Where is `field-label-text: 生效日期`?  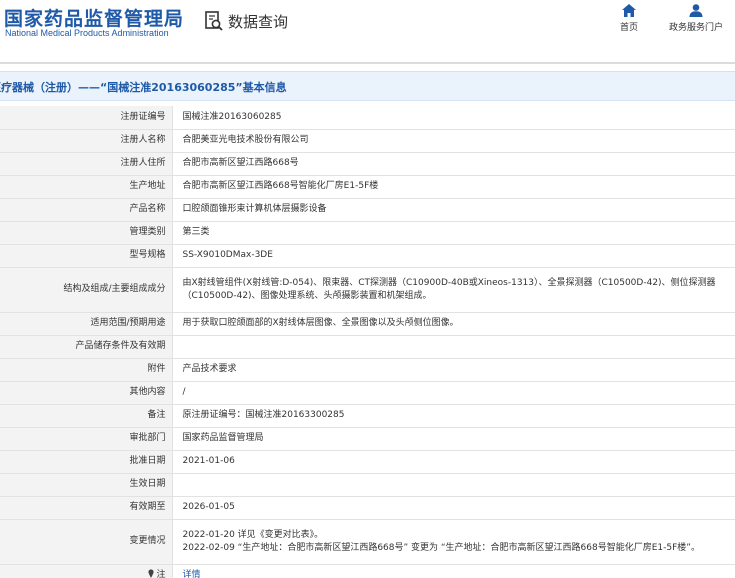 field-label-text: 生效日期 is located at coordinates (147, 484).